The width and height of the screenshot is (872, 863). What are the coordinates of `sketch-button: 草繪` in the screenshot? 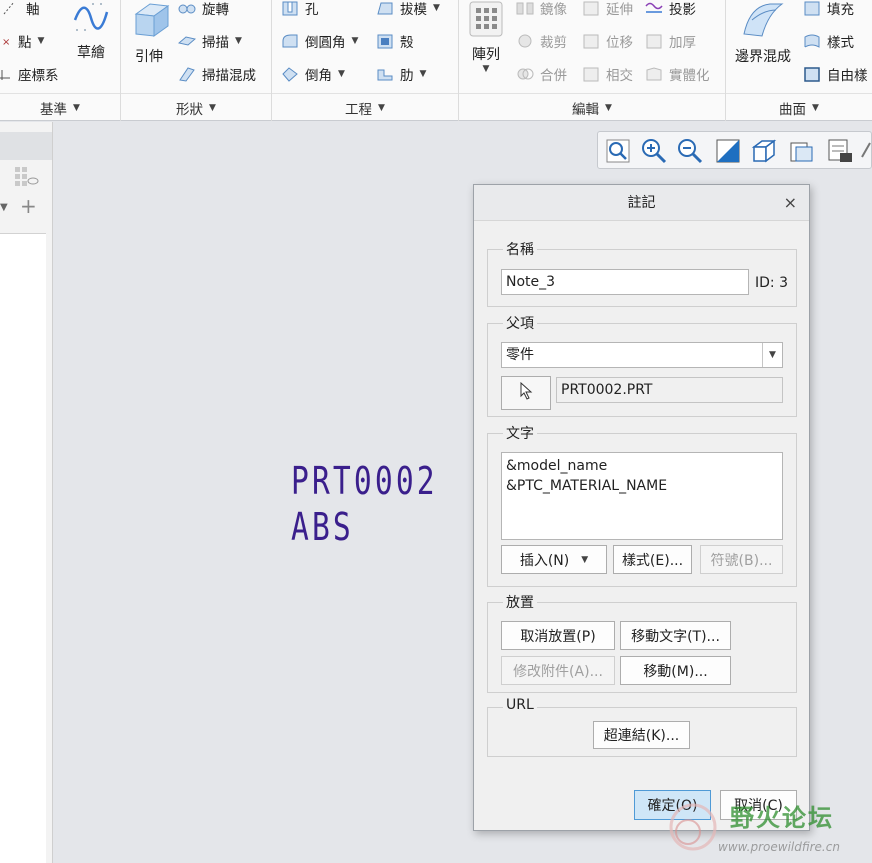 It's located at (91, 31).